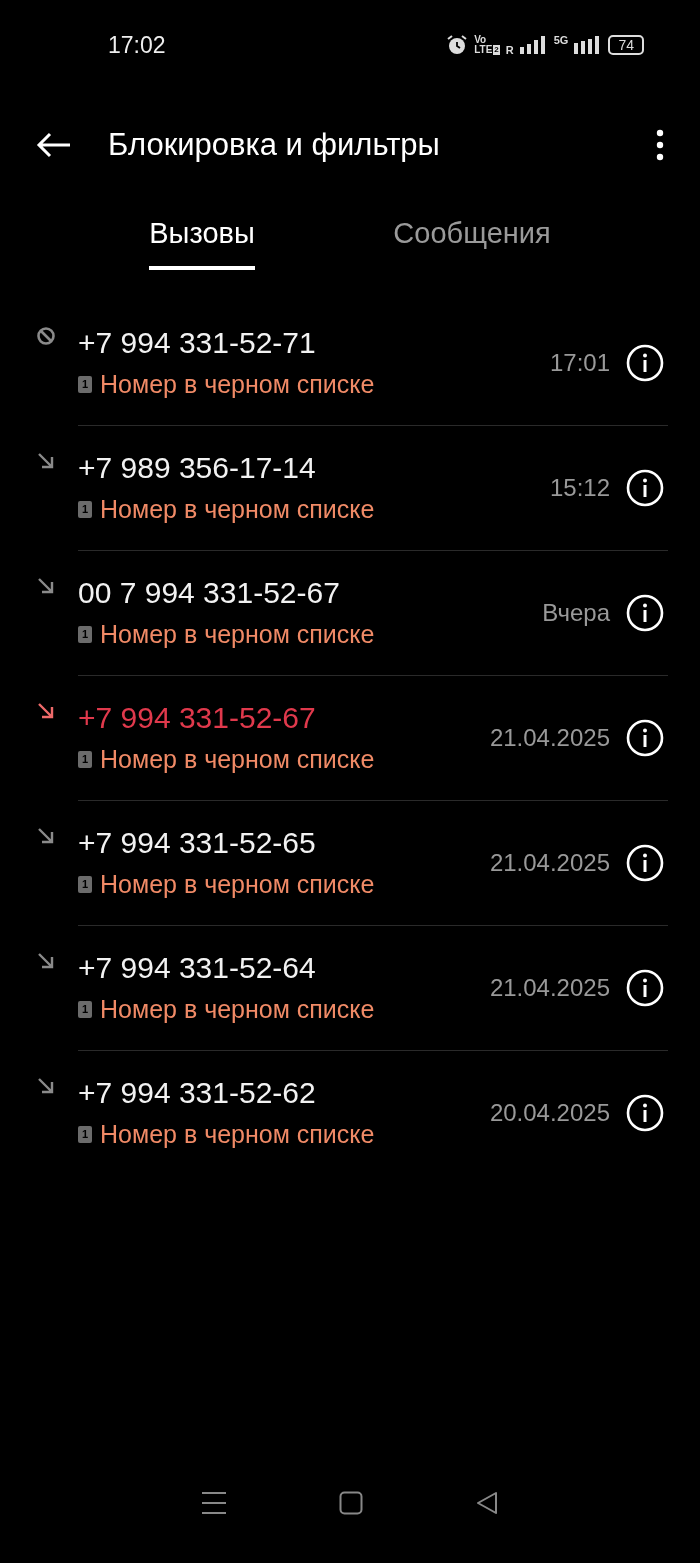 The height and width of the screenshot is (1563, 700). What do you see at coordinates (660, 145) in the screenshot?
I see `more-options-icon` at bounding box center [660, 145].